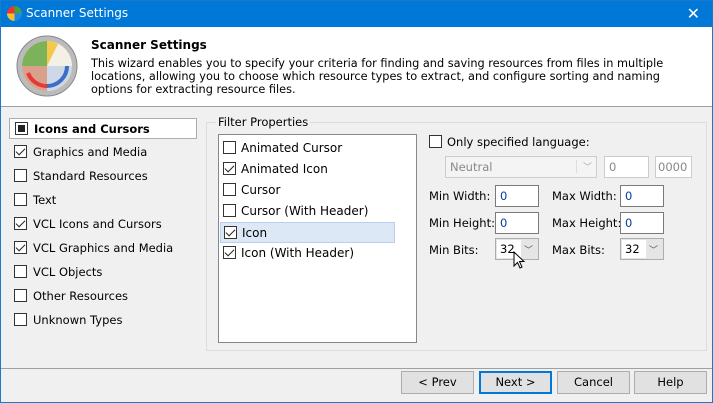  What do you see at coordinates (356, 14) in the screenshot?
I see `title-bar: Scanner Settings ✕` at bounding box center [356, 14].